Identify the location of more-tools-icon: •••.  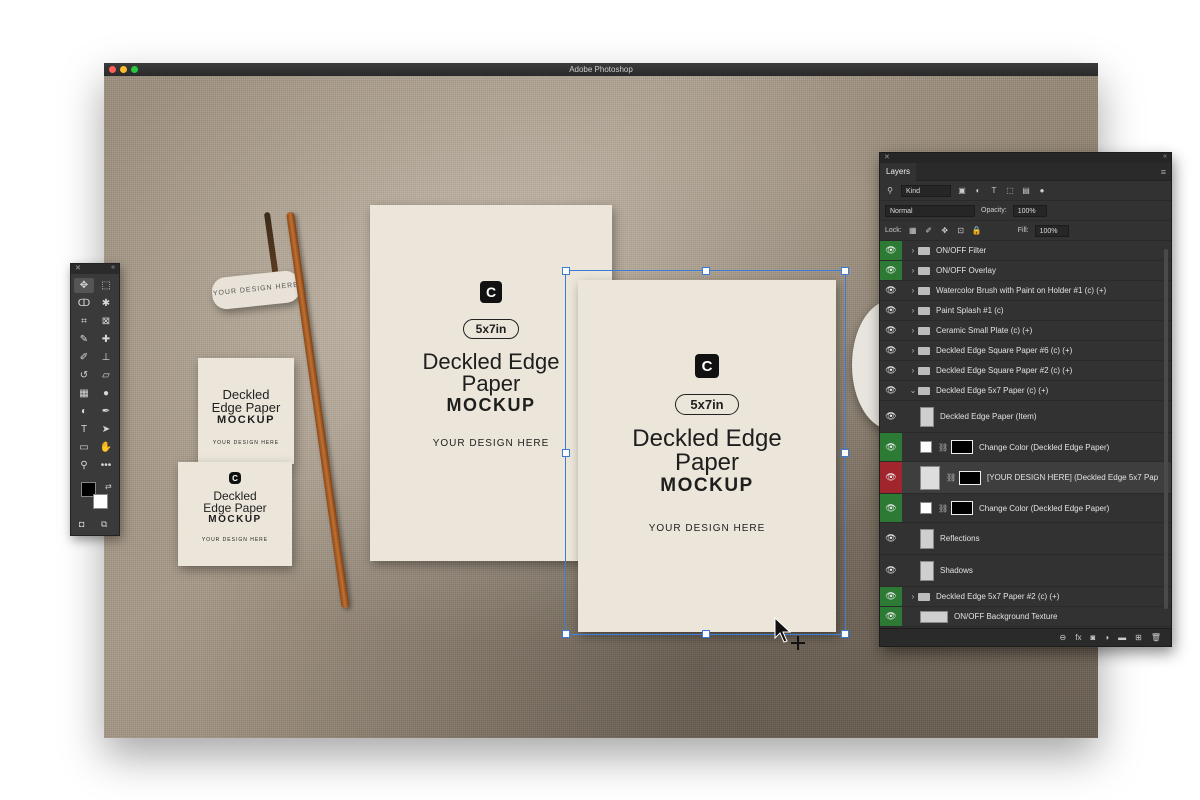
(106, 465).